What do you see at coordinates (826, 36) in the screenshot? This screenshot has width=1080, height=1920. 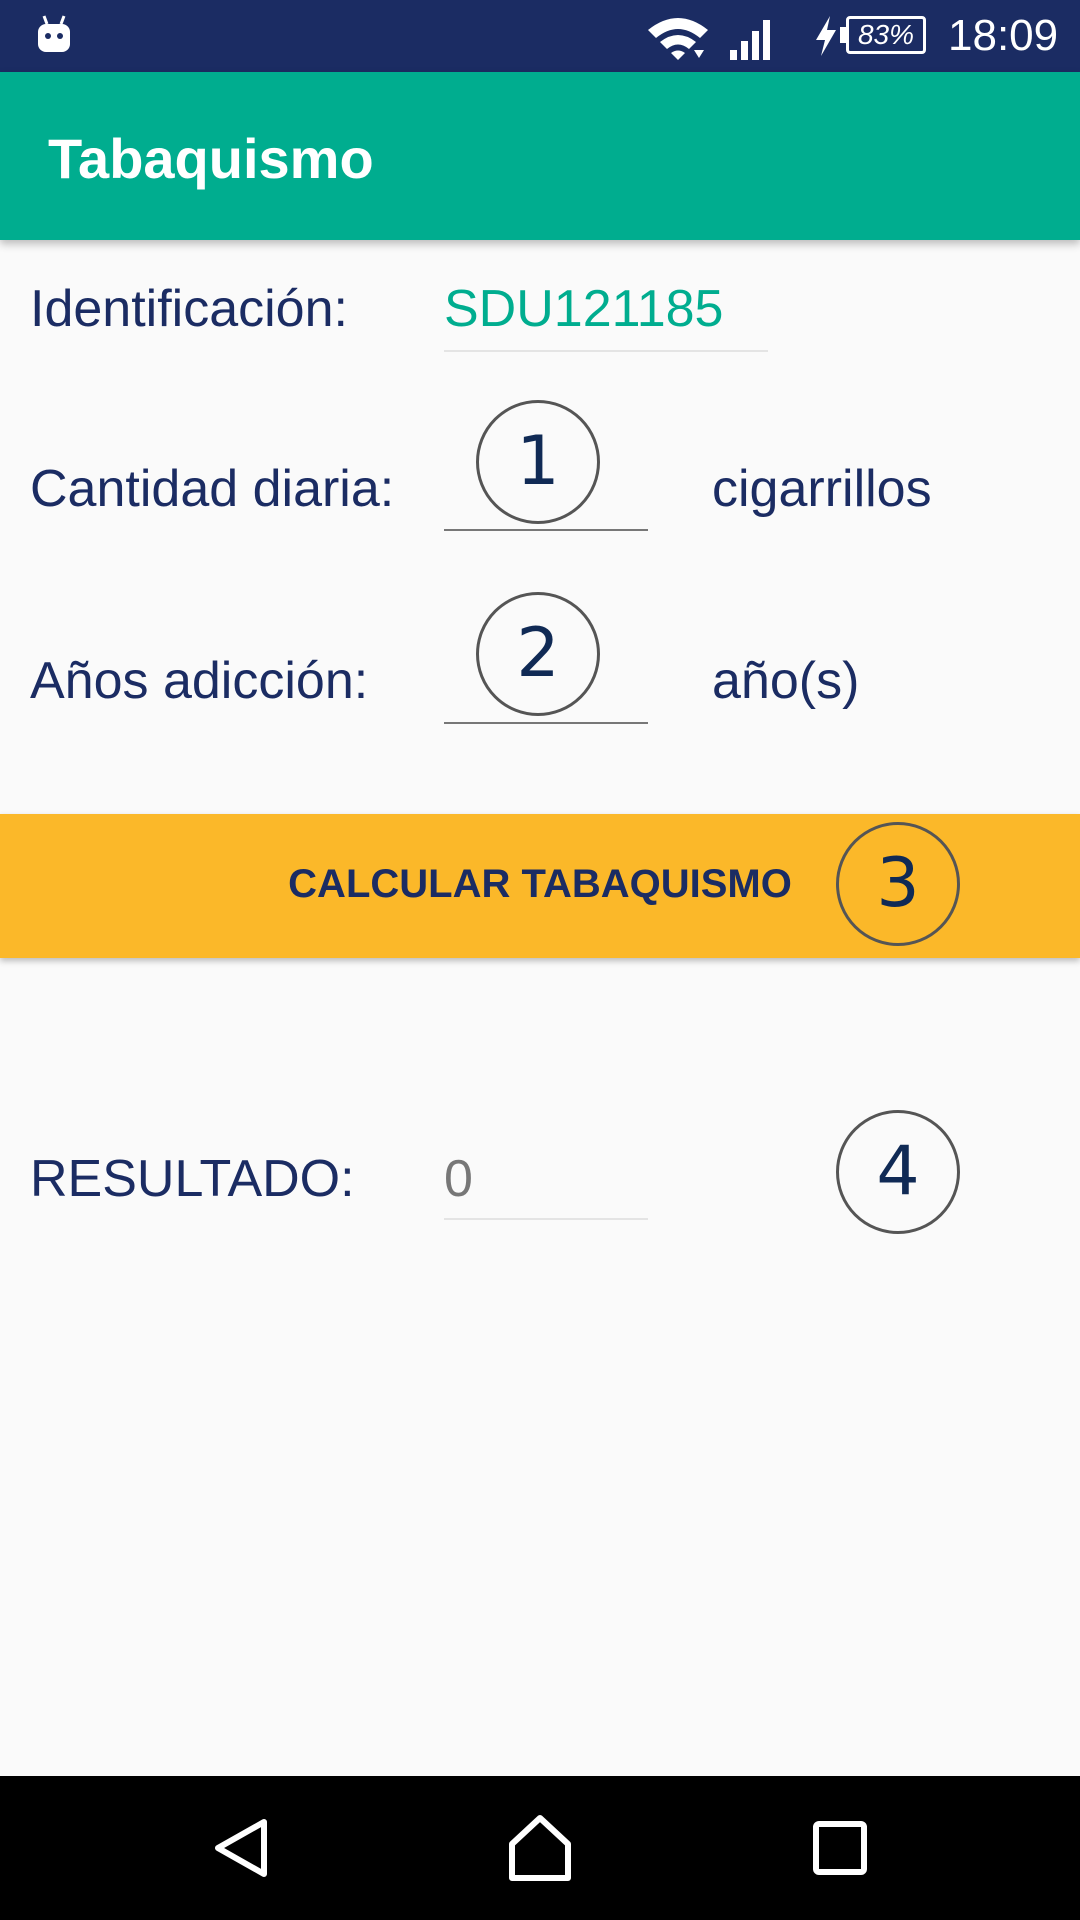 I see `charging-bolt-icon` at bounding box center [826, 36].